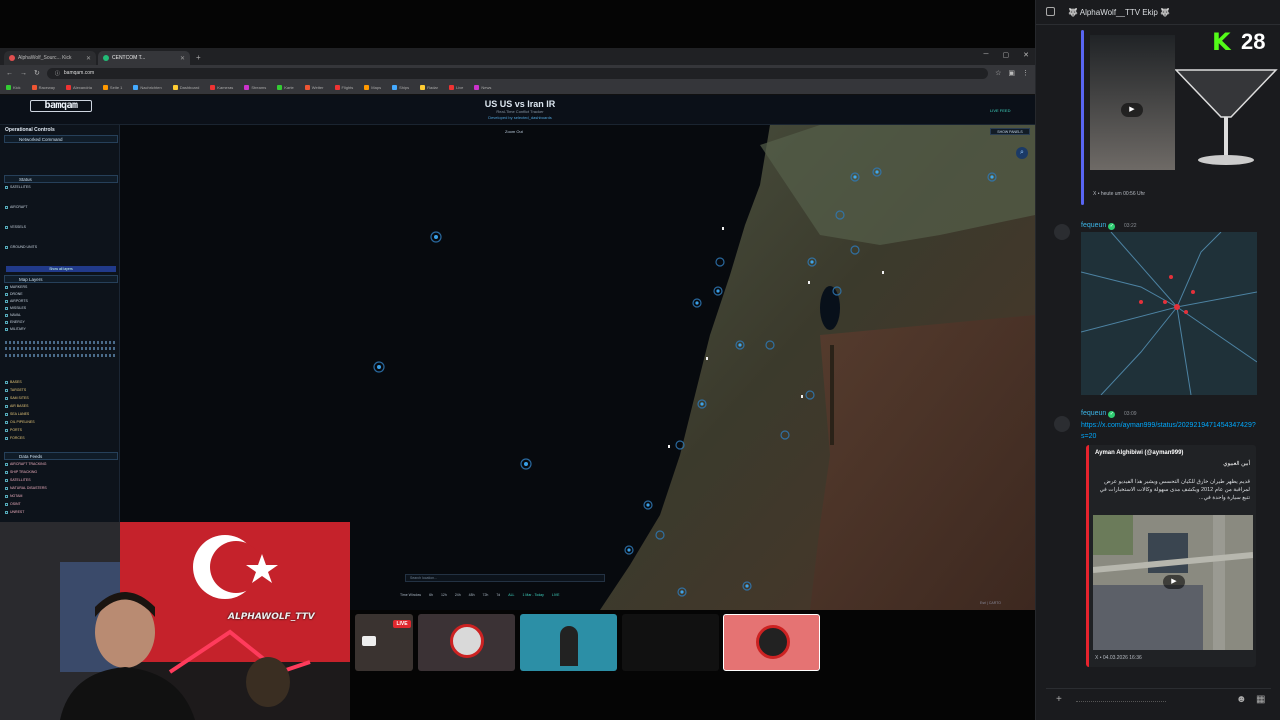 The image size is (1280, 720). I want to click on bookmark-item: Kameras, so click(221, 87).